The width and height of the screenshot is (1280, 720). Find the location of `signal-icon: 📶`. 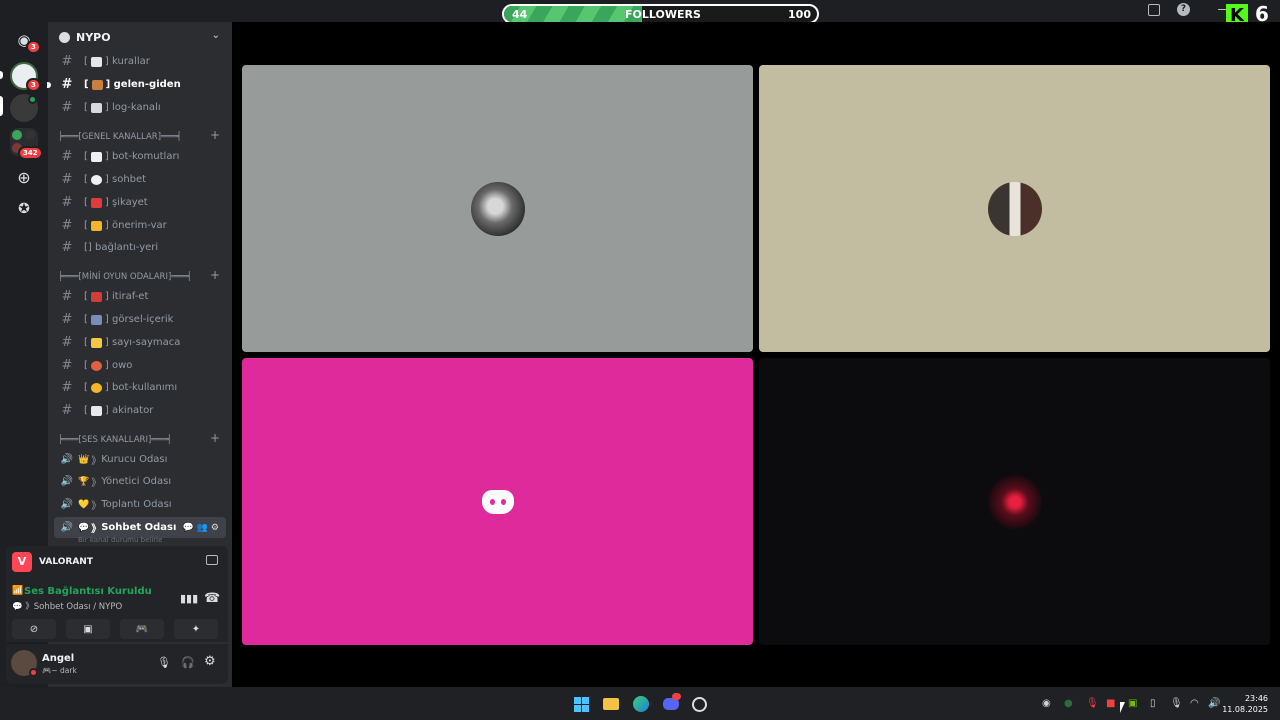

signal-icon: 📶 is located at coordinates (18, 591).